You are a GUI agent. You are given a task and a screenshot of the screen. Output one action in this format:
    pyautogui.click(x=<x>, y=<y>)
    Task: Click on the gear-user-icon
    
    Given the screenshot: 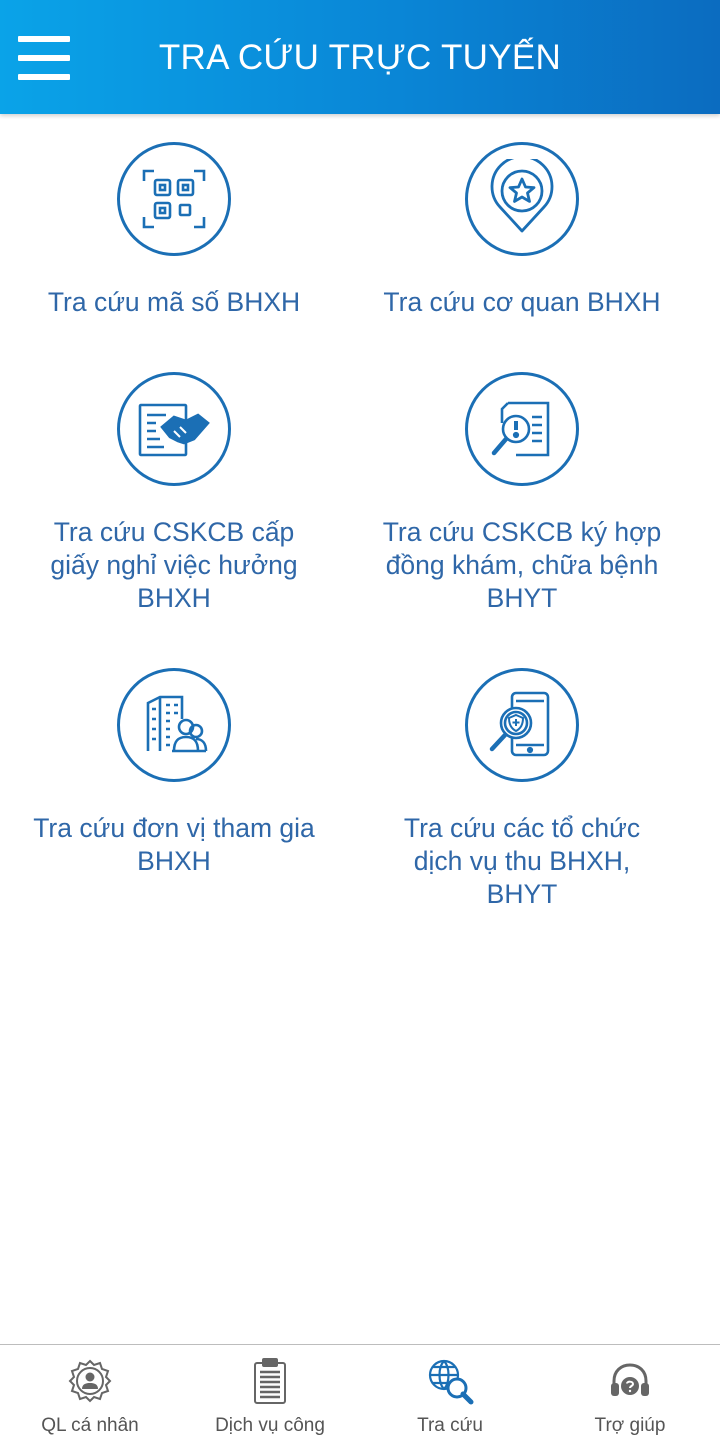 What is the action you would take?
    pyautogui.click(x=90, y=1381)
    